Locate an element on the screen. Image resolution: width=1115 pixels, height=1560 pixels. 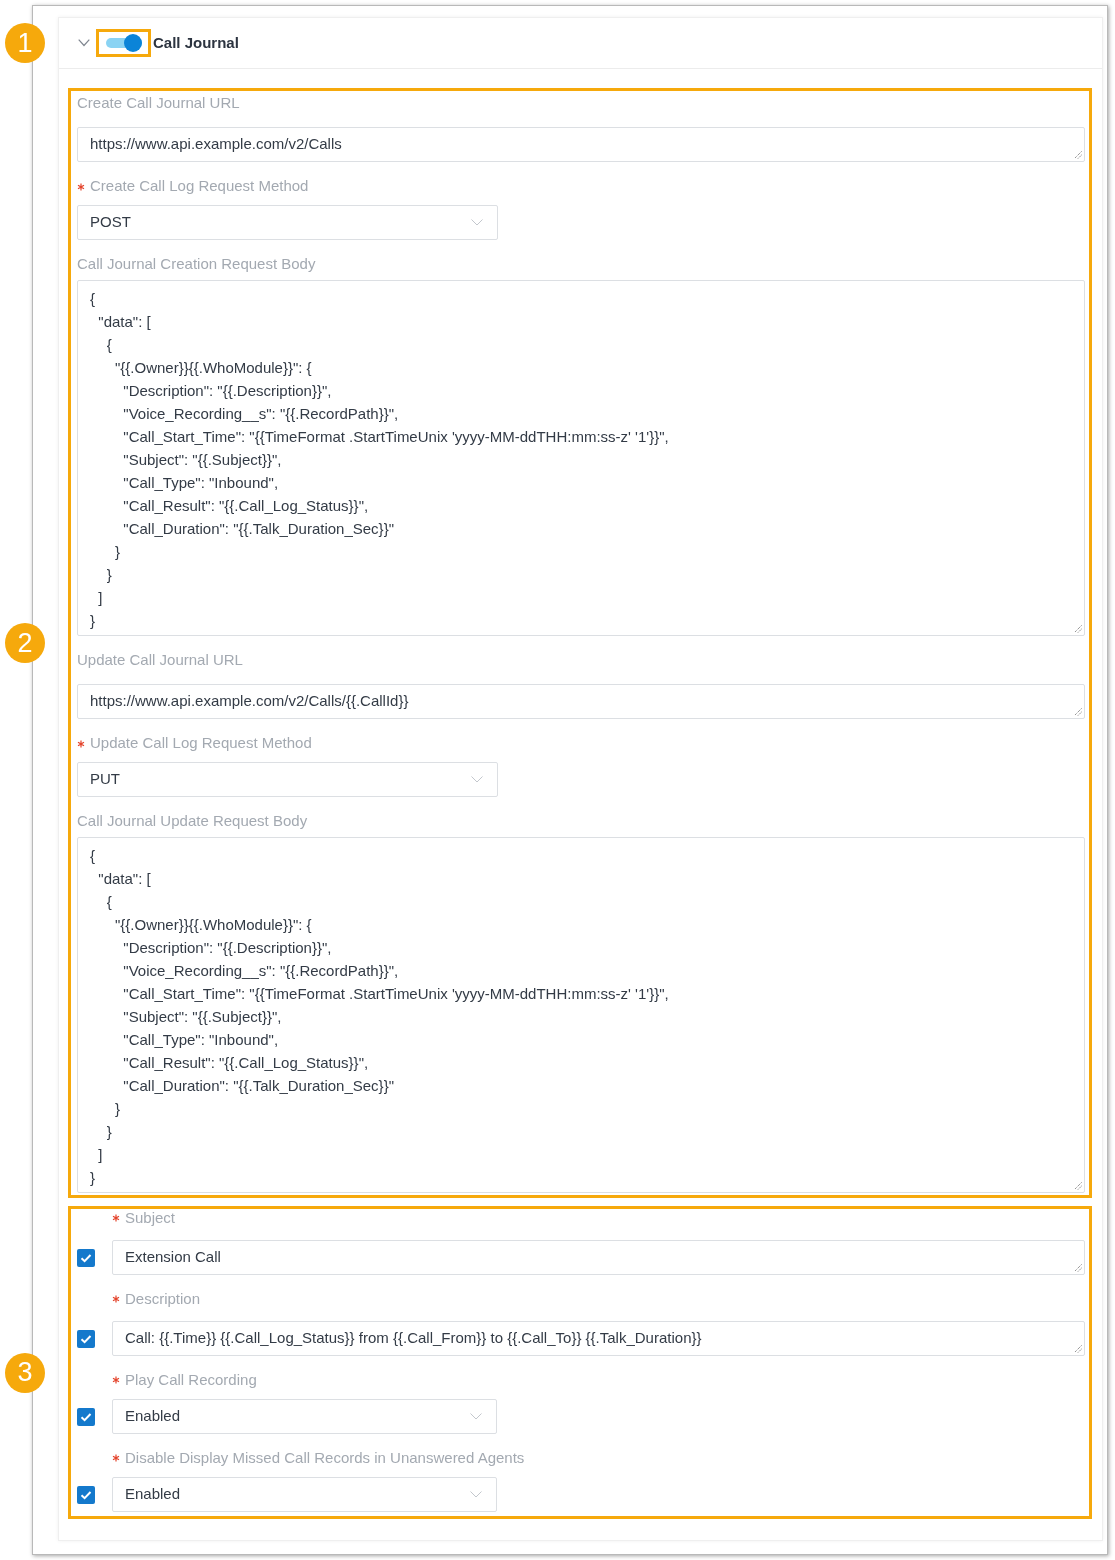
field-label: Create Call Log Request Method is located at coordinates (199, 186).